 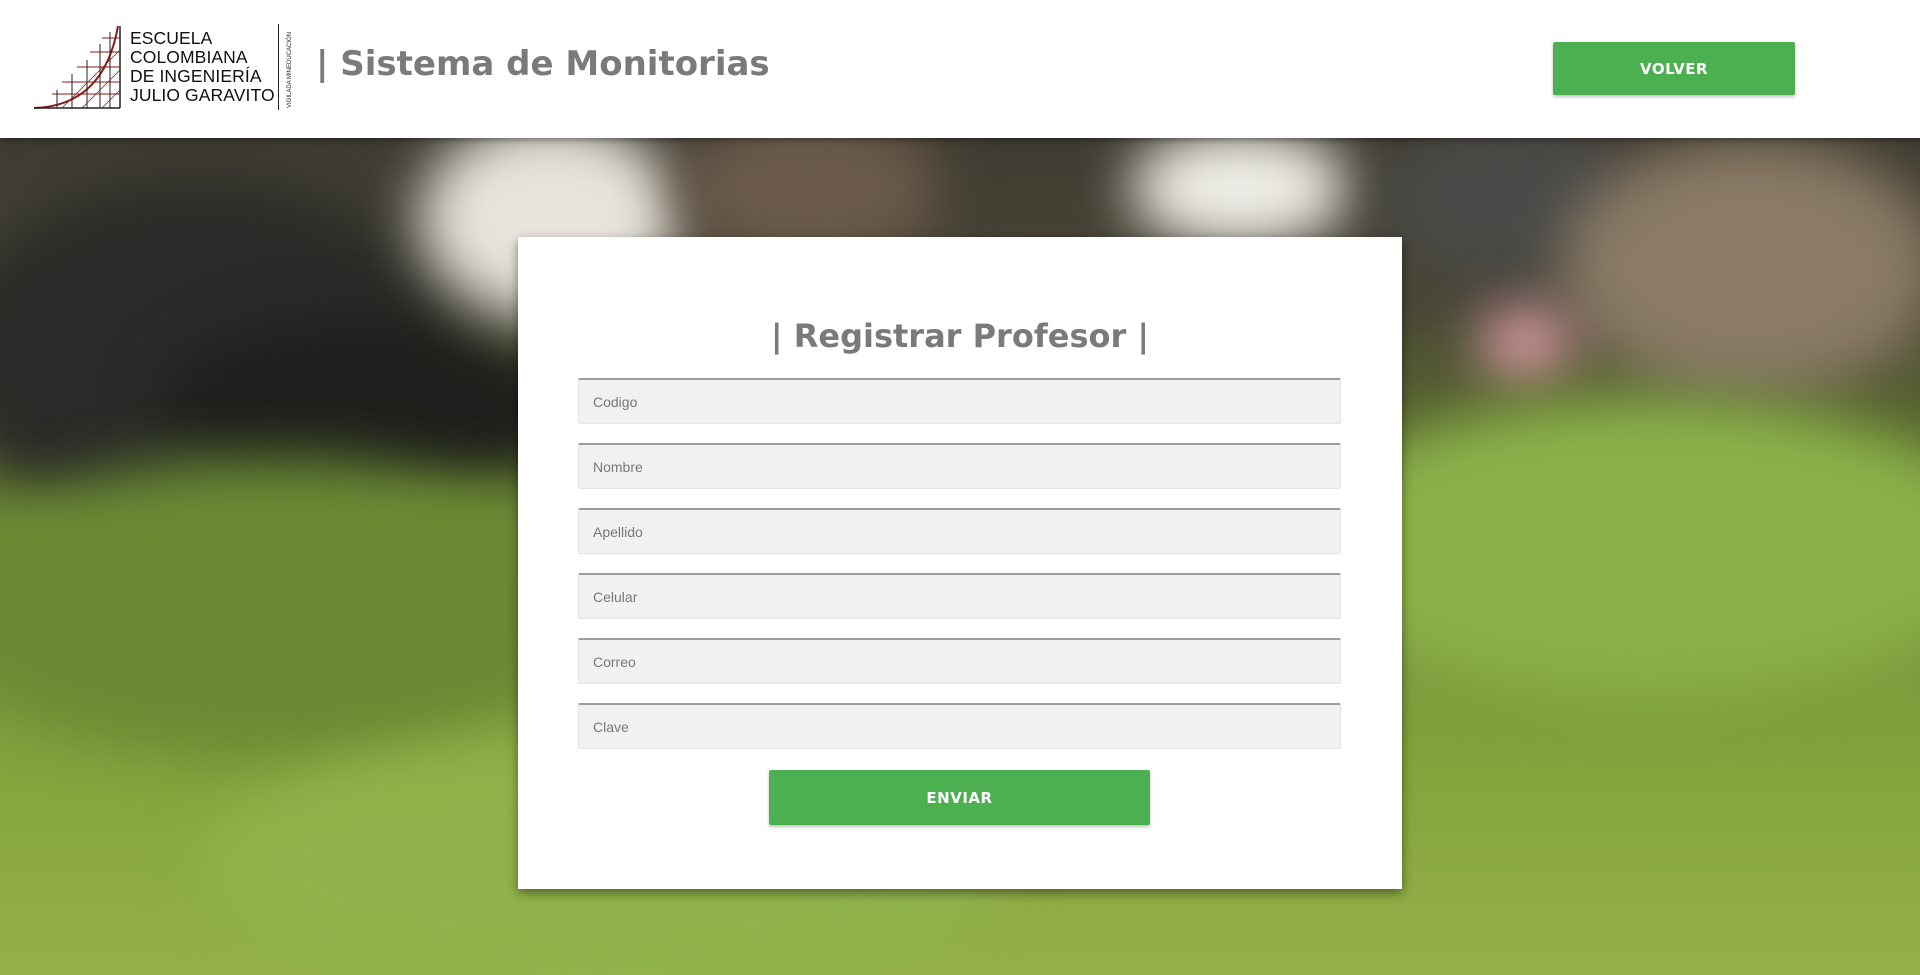 What do you see at coordinates (285, 67) in the screenshot?
I see `logo-vertical-label: VIGILADA MINEDUCACIÓN` at bounding box center [285, 67].